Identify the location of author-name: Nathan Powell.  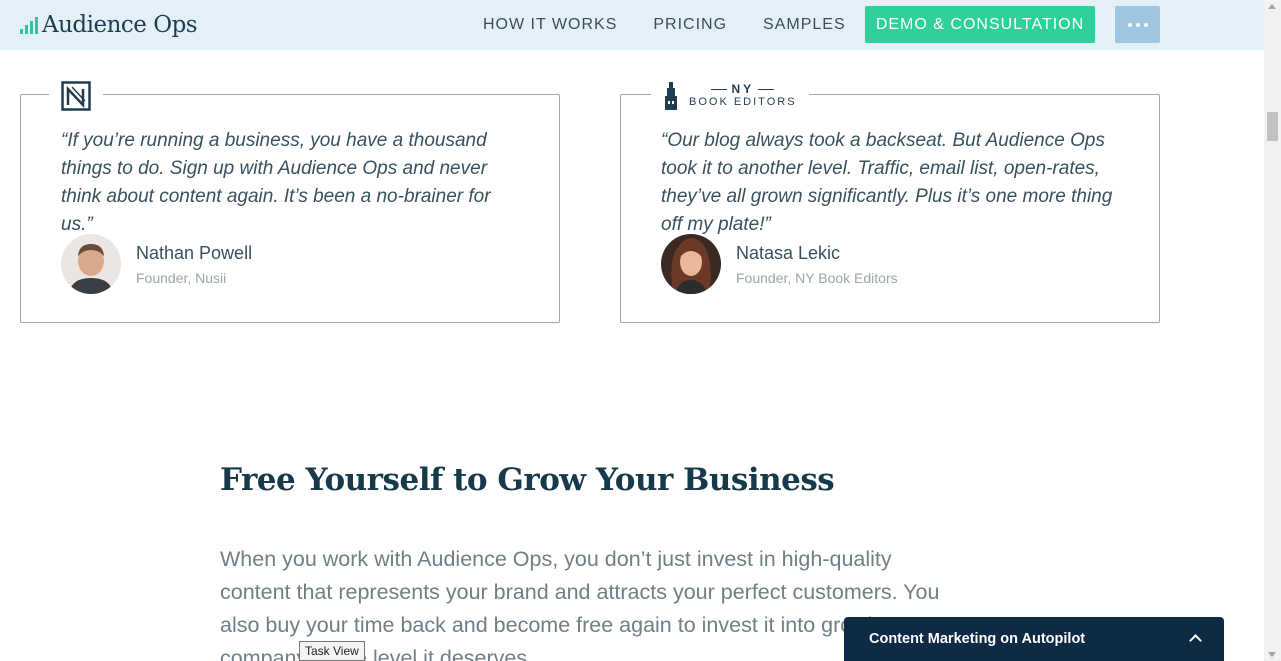
(194, 252).